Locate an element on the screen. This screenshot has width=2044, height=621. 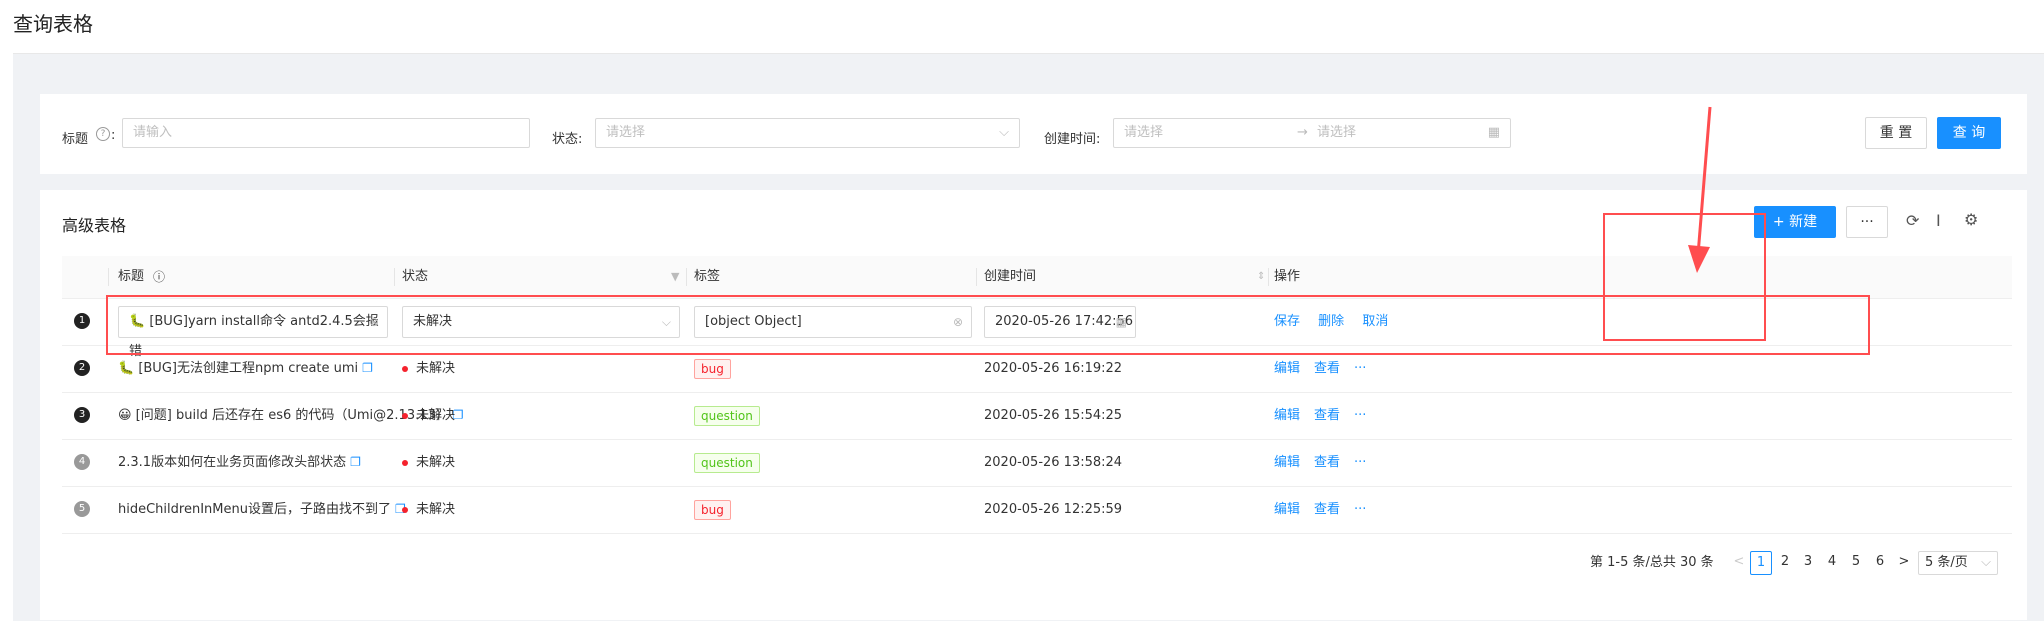
row-tag-cell: bug is located at coordinates (712, 509).